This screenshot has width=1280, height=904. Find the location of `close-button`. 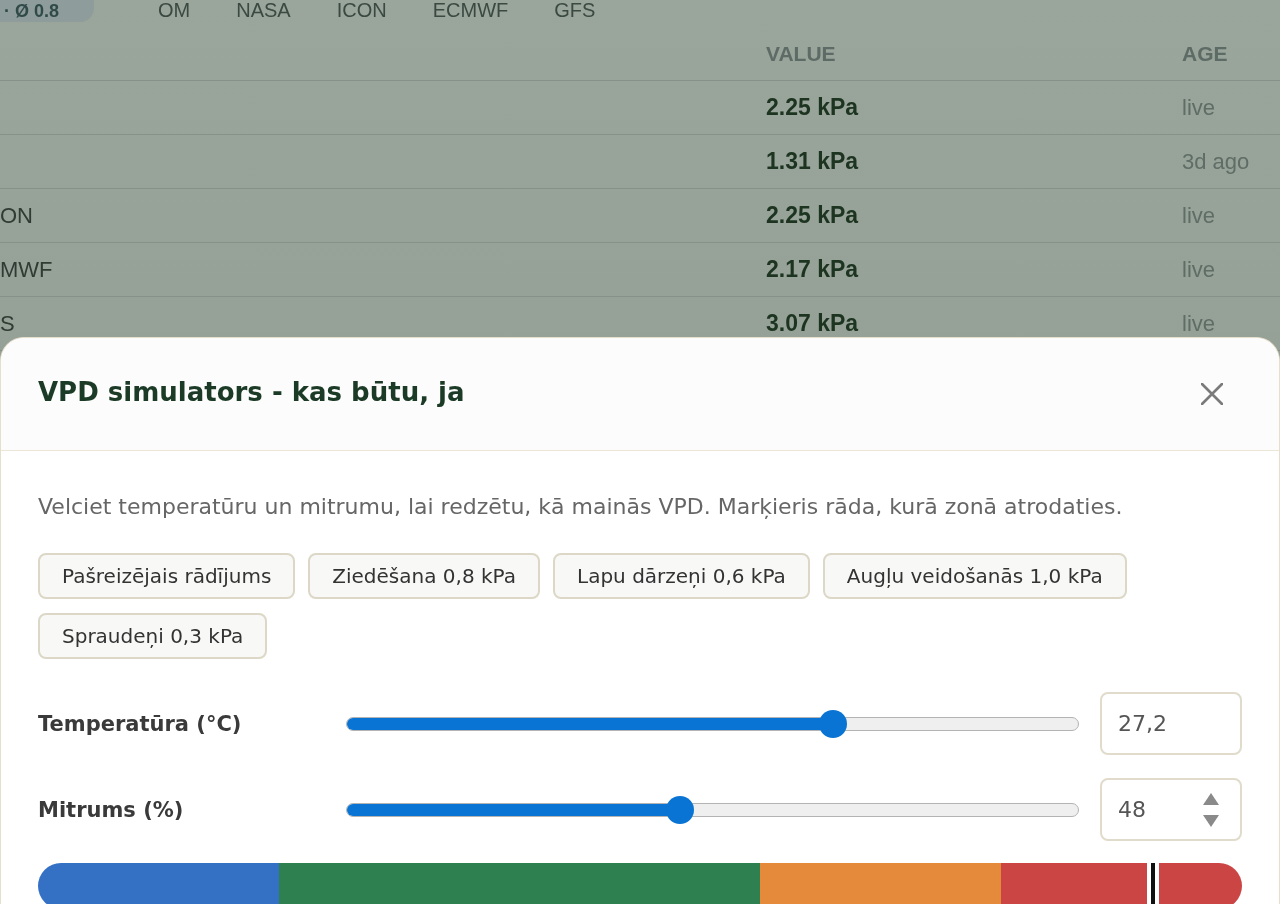

close-button is located at coordinates (1212, 394).